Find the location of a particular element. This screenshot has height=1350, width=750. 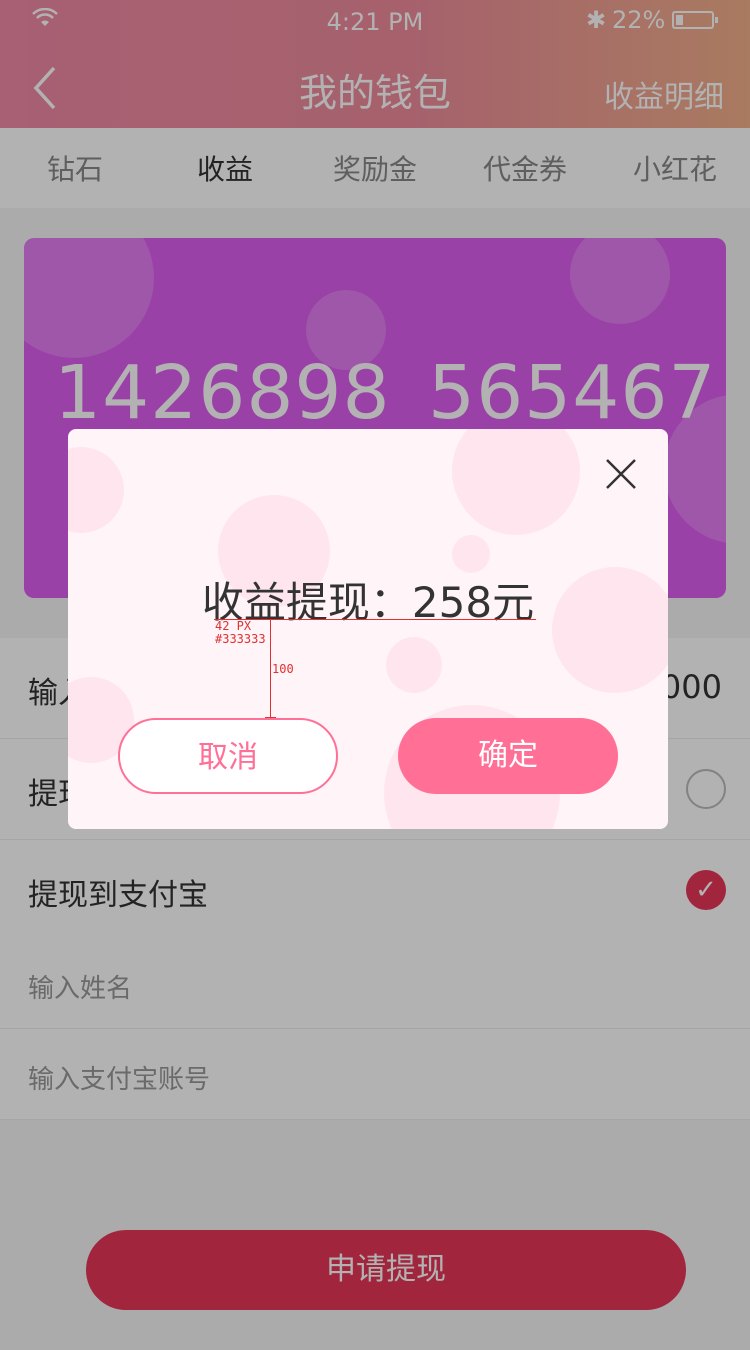

annotation-spacing-value: 100 is located at coordinates (283, 669).